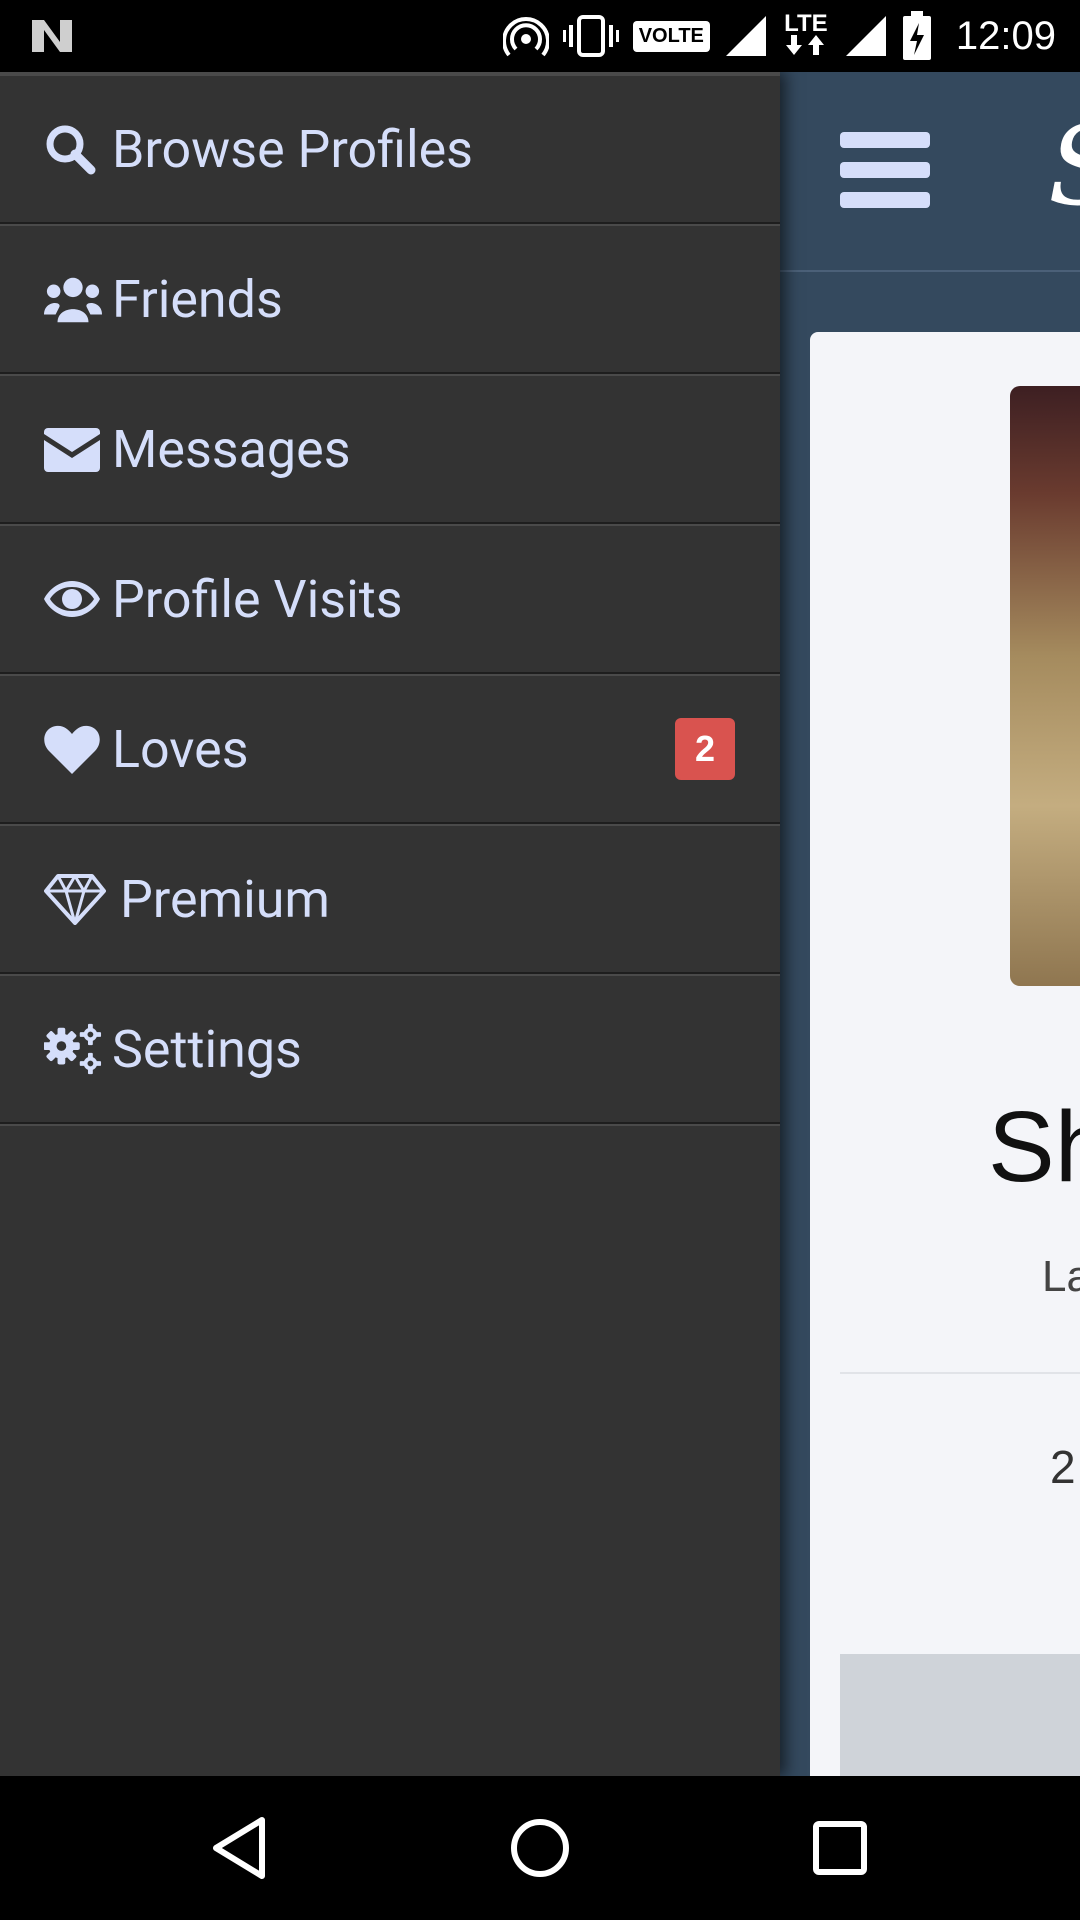  Describe the element at coordinates (525, 37) in the screenshot. I see `hotspot-icon` at that location.